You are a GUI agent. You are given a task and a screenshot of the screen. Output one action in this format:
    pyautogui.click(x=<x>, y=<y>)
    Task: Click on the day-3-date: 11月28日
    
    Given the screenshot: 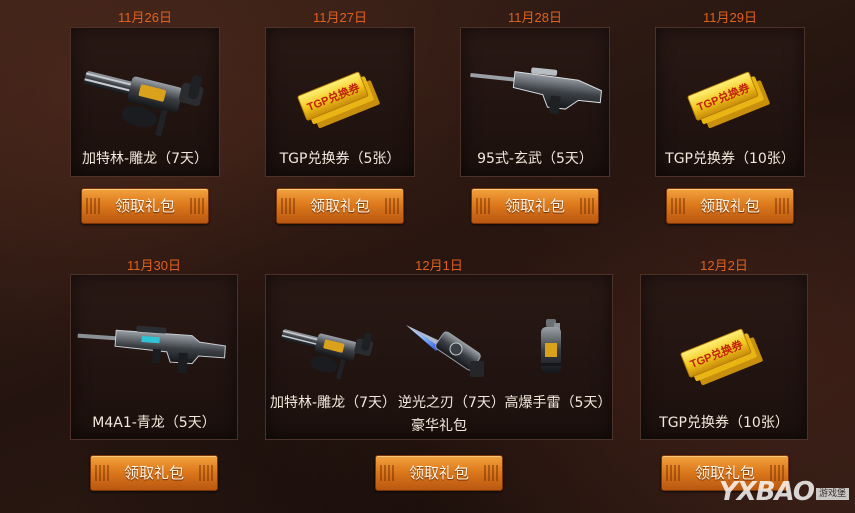 What is the action you would take?
    pyautogui.click(x=535, y=17)
    